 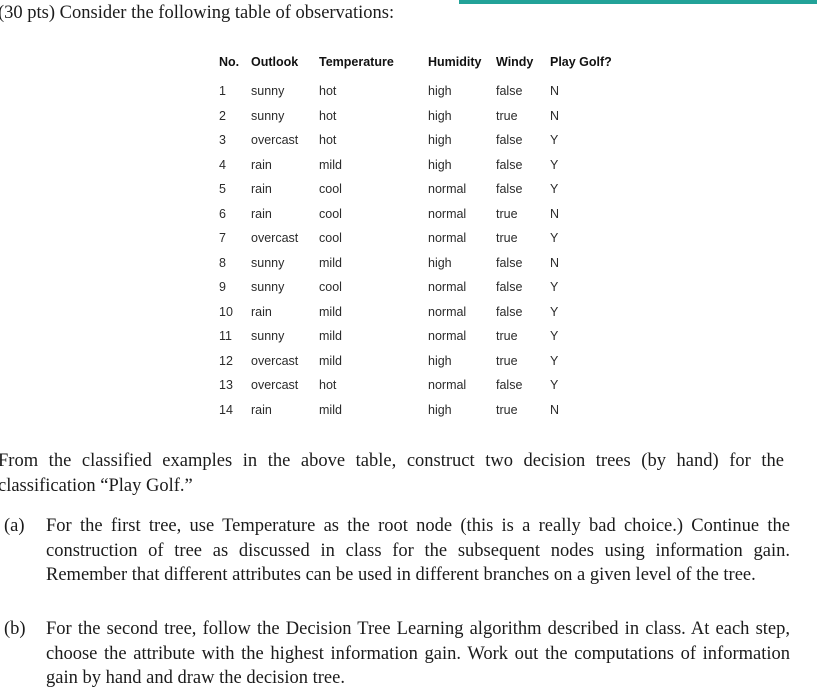 I want to click on table-row: 1 sunny hot high false N, so click(x=415, y=91).